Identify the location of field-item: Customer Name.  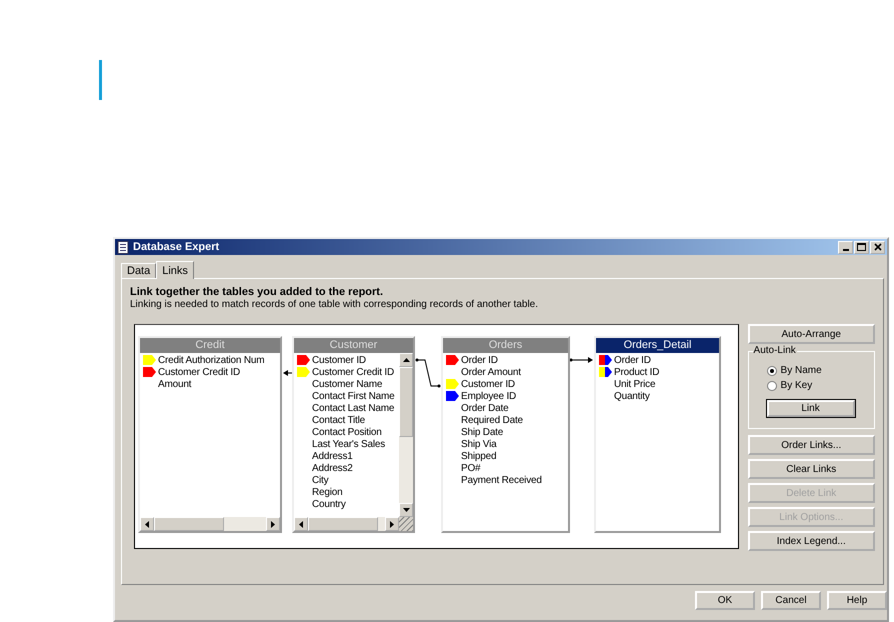
(346, 384).